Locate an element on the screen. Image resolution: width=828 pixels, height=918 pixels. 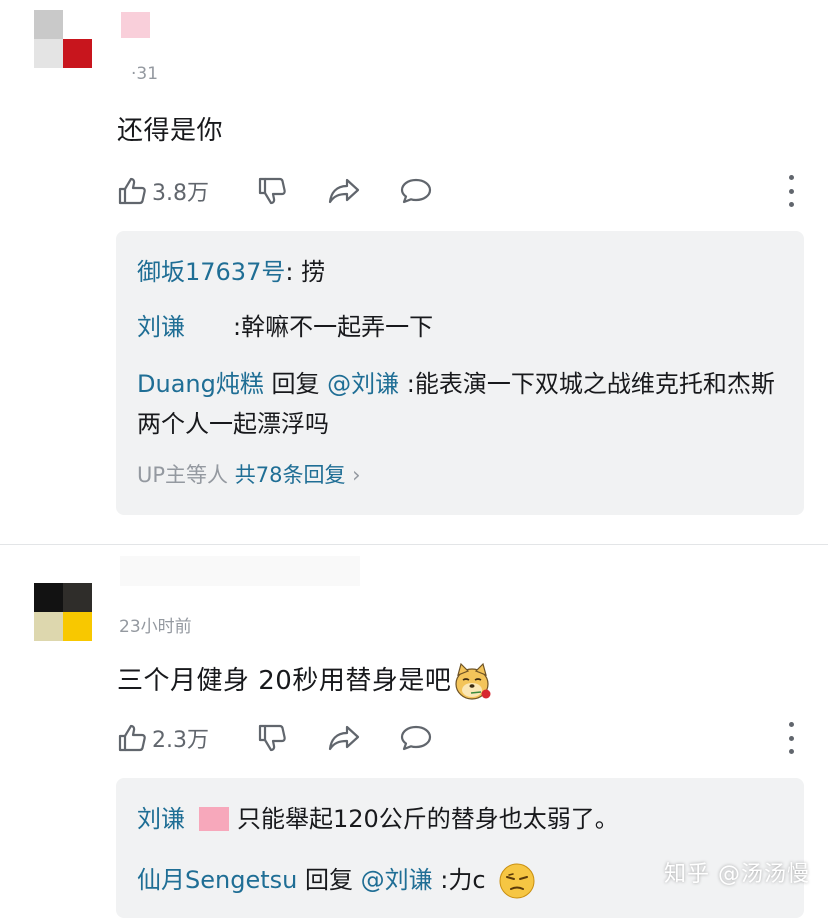
reply-text: 只能舉起120公斤的替身也太弱了。 is located at coordinates (428, 819).